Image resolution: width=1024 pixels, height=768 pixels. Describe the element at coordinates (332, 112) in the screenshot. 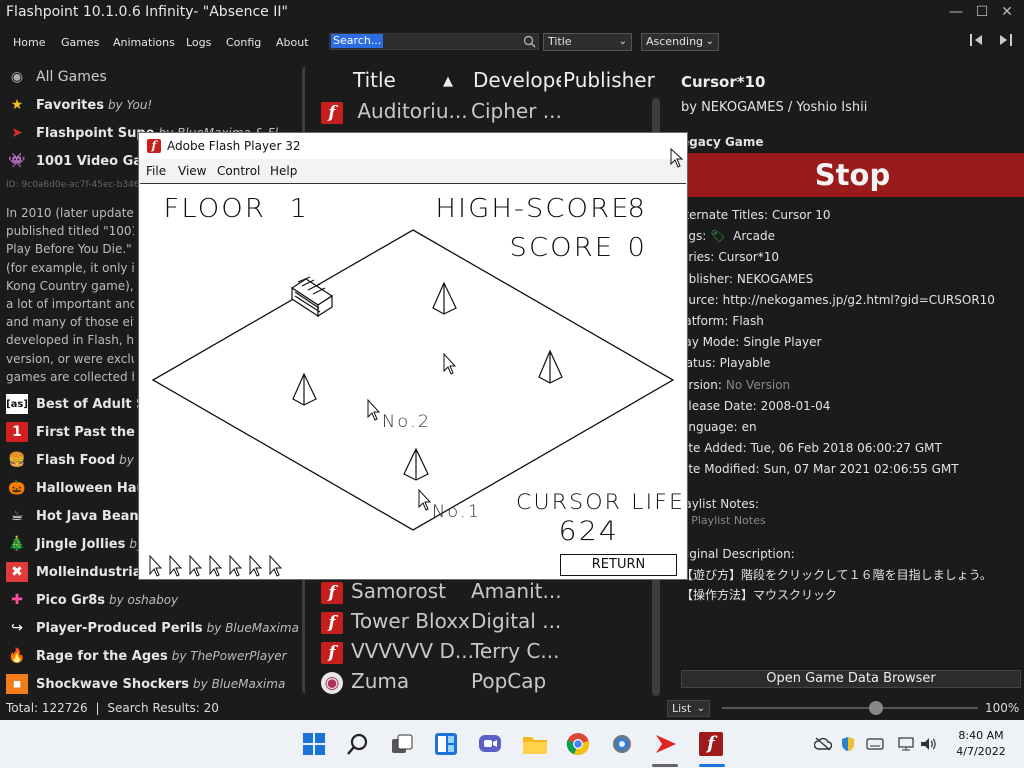

I see `flash-icon: f` at that location.